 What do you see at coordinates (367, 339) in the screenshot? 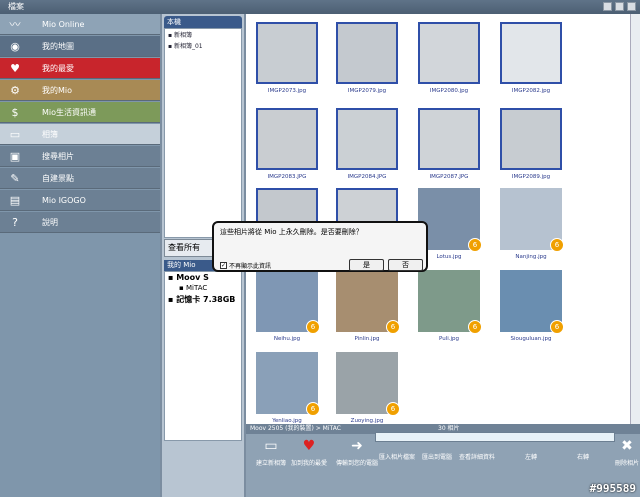
I see `photo-caption: Pinlin.jpg` at bounding box center [367, 339].